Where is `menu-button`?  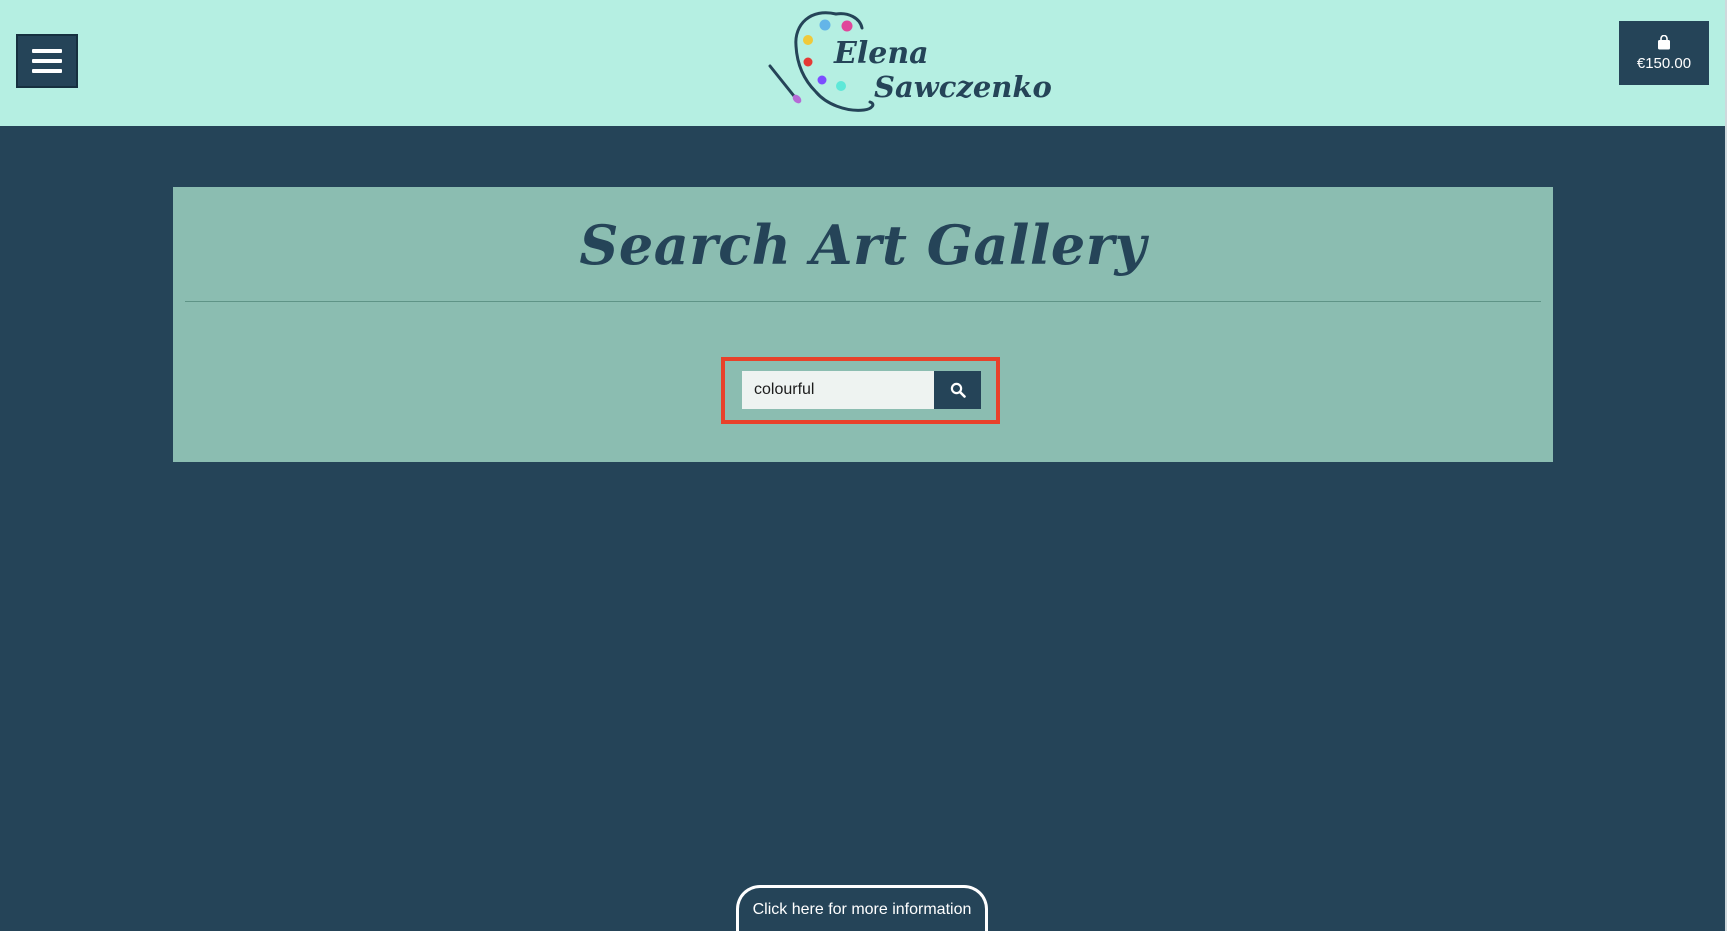
menu-button is located at coordinates (47, 61).